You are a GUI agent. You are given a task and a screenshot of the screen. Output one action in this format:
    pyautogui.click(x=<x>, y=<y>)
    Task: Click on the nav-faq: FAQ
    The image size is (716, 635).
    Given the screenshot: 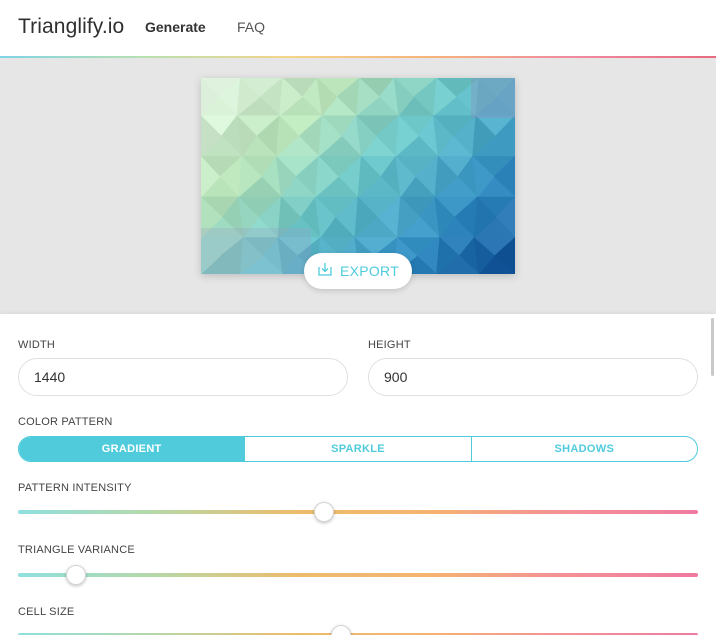 What is the action you would take?
    pyautogui.click(x=251, y=27)
    